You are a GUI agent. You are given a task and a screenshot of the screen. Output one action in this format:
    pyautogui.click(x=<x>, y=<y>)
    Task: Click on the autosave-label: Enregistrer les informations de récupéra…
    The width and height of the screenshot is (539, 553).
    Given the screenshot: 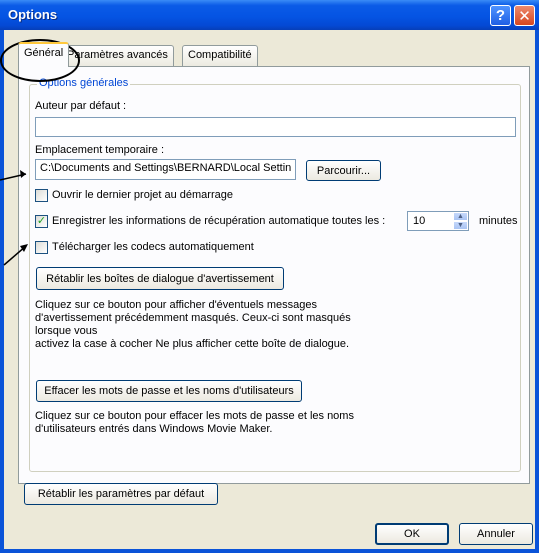 What is the action you would take?
    pyautogui.click(x=219, y=221)
    